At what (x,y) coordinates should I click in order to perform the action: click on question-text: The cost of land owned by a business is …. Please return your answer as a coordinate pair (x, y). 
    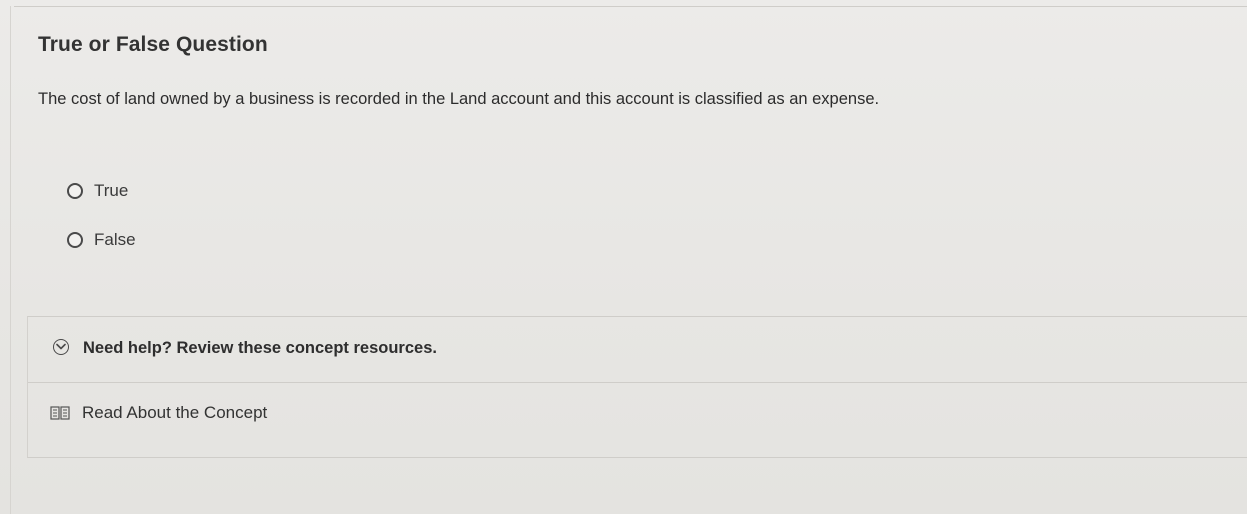
    Looking at the image, I should click on (459, 99).